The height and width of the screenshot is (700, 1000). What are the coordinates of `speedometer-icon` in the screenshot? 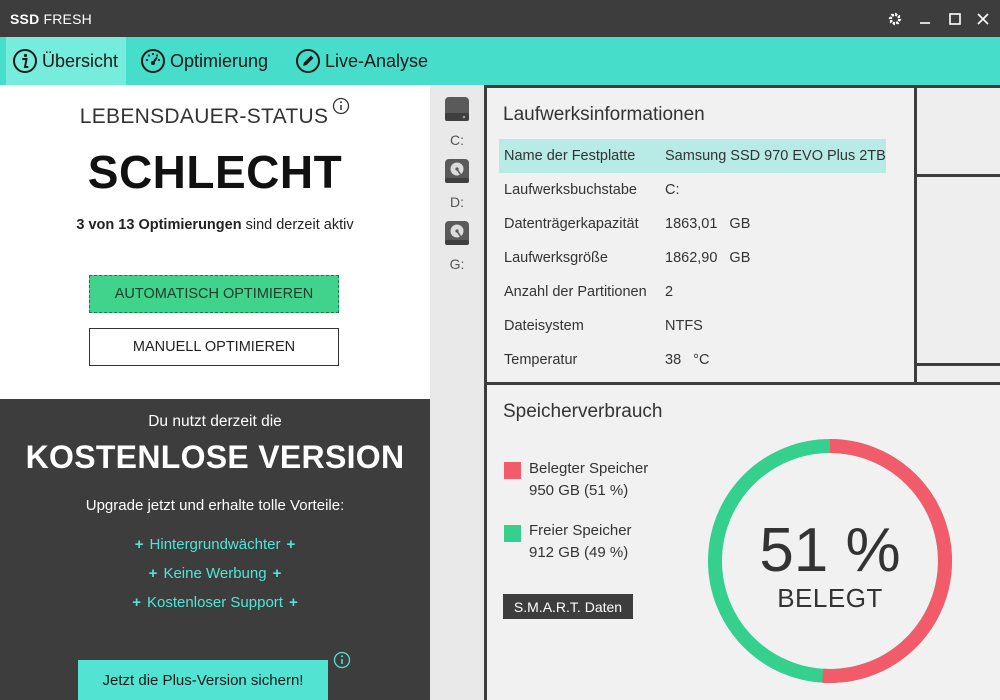 It's located at (153, 61).